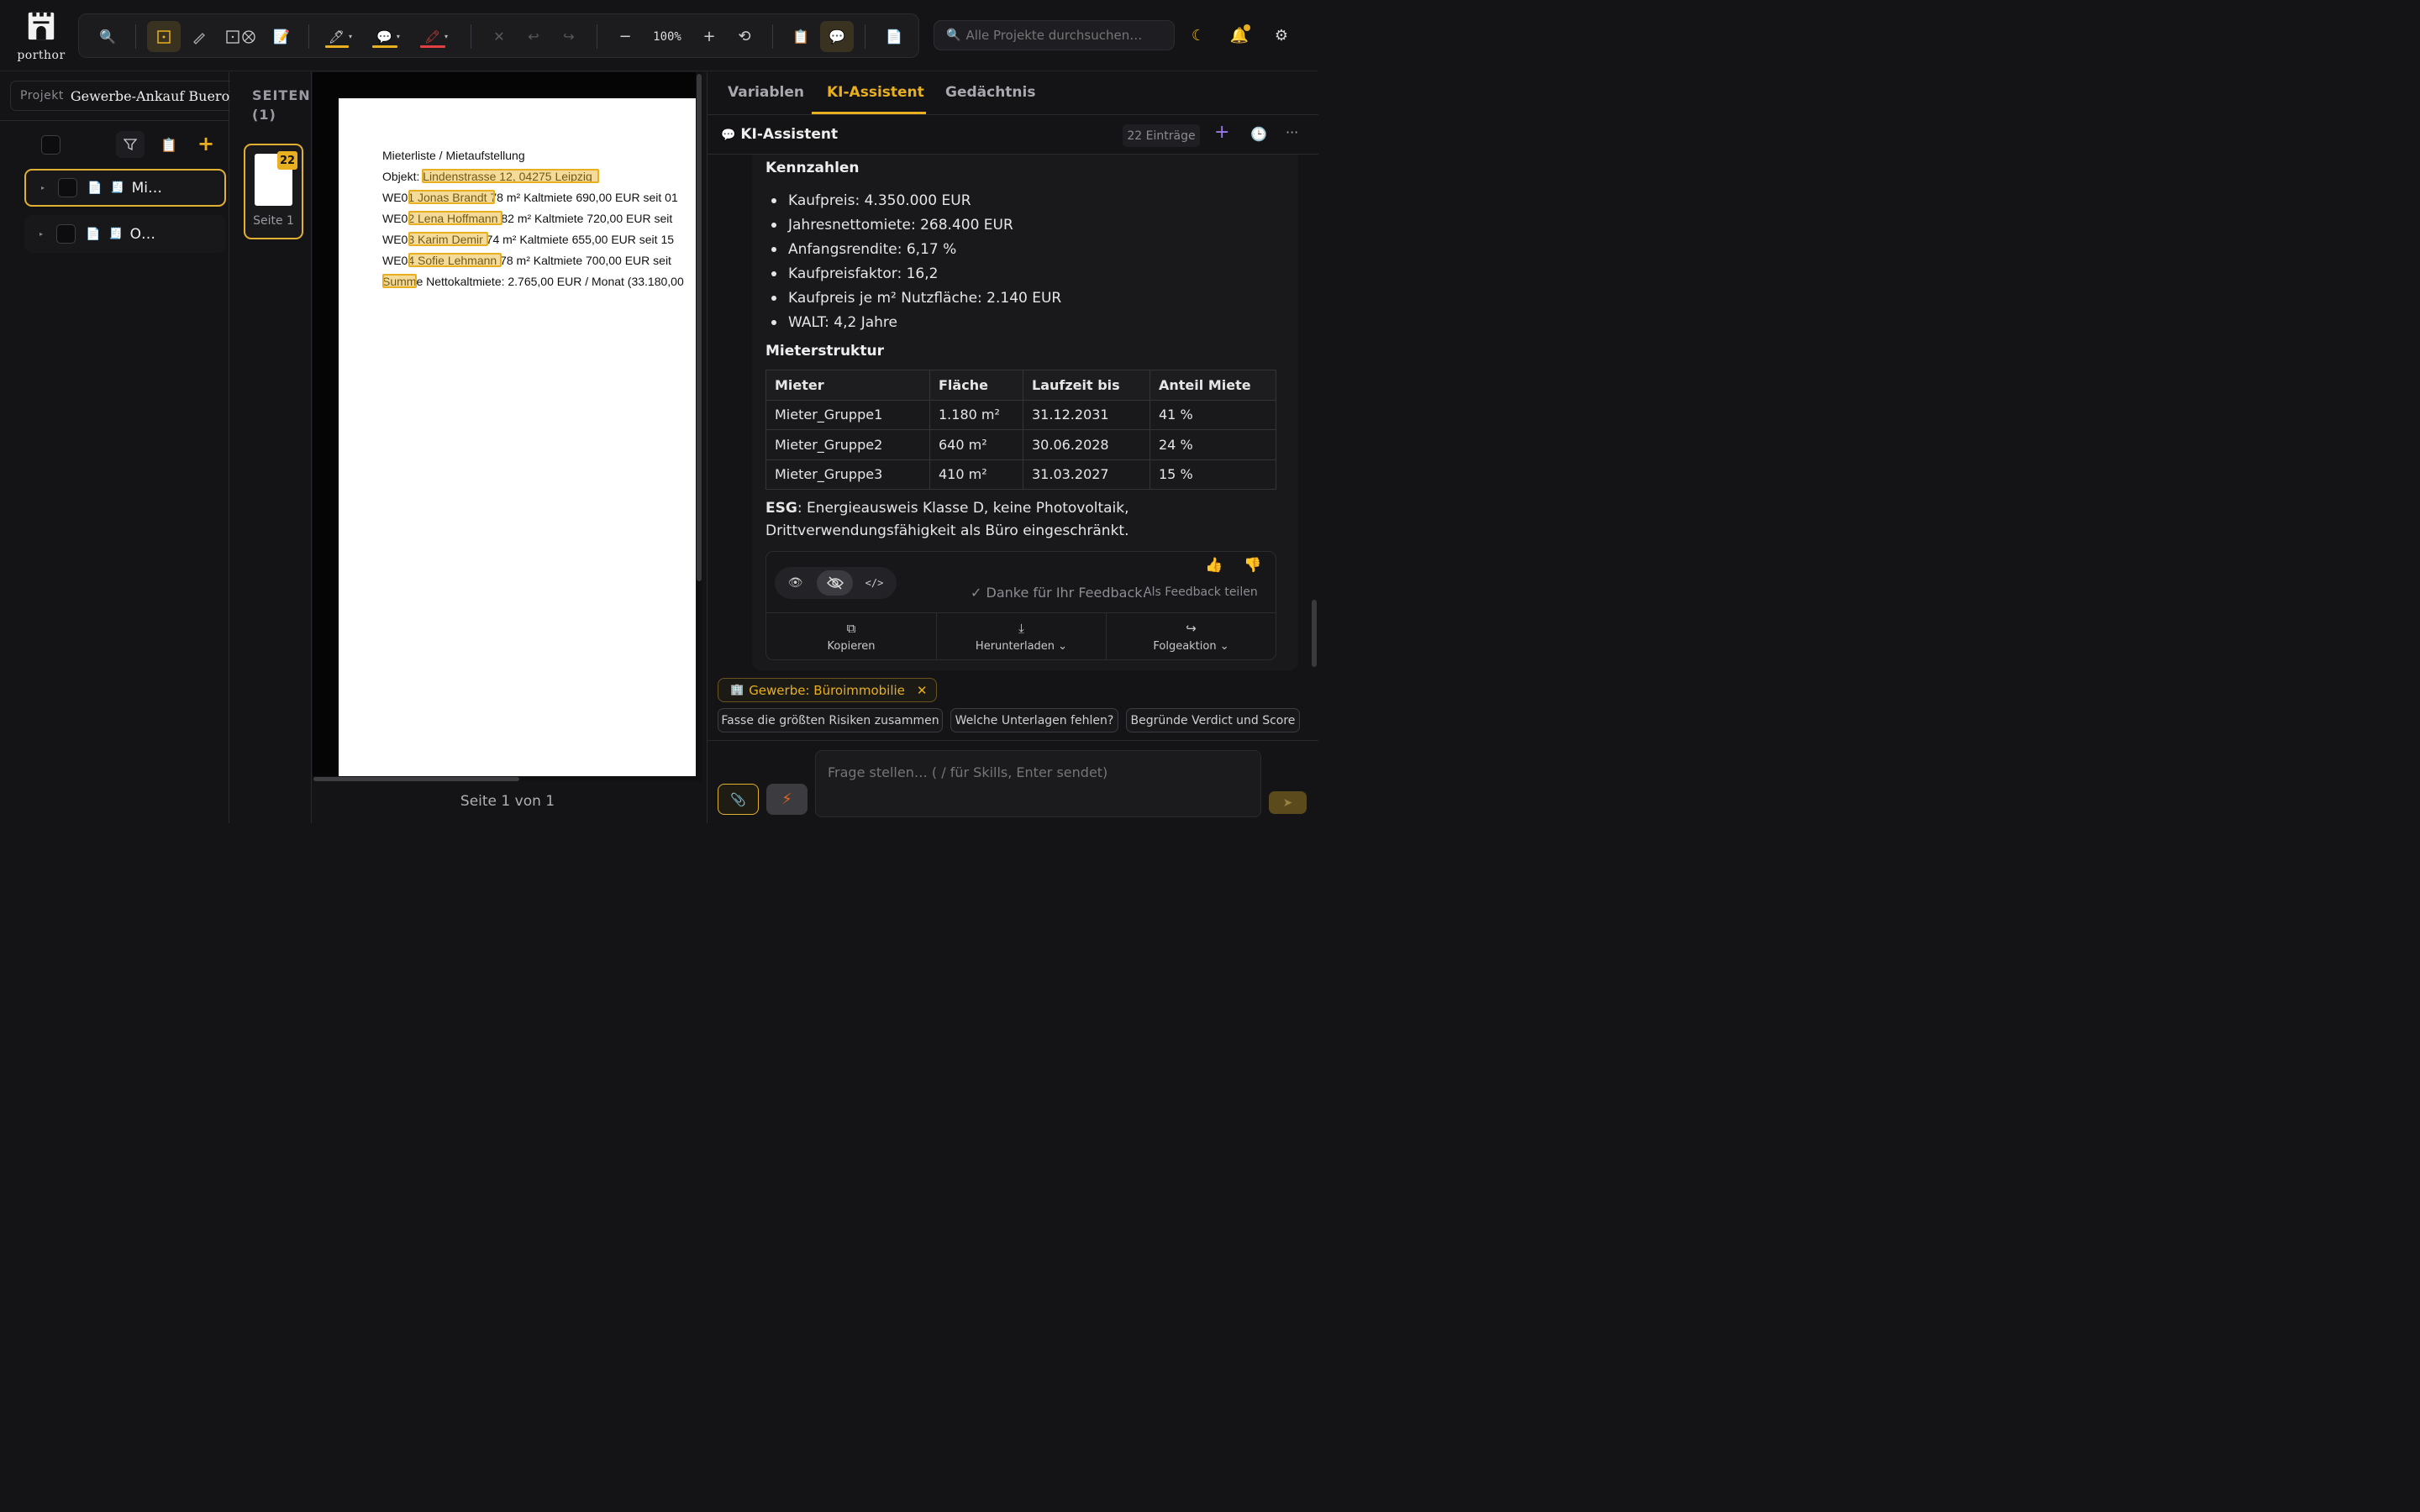 The image size is (2420, 1512). What do you see at coordinates (787, 799) in the screenshot?
I see `lightning-icon: ⚡` at bounding box center [787, 799].